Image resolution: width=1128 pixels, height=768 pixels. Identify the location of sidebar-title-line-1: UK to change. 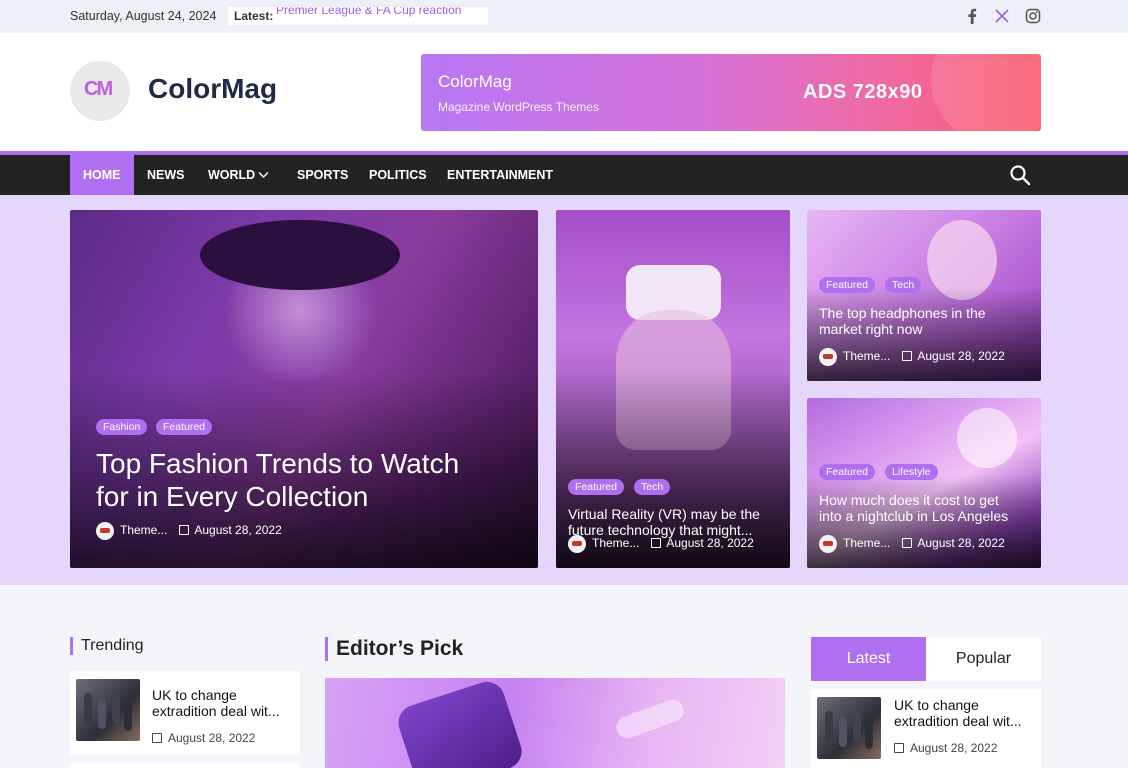
(936, 705).